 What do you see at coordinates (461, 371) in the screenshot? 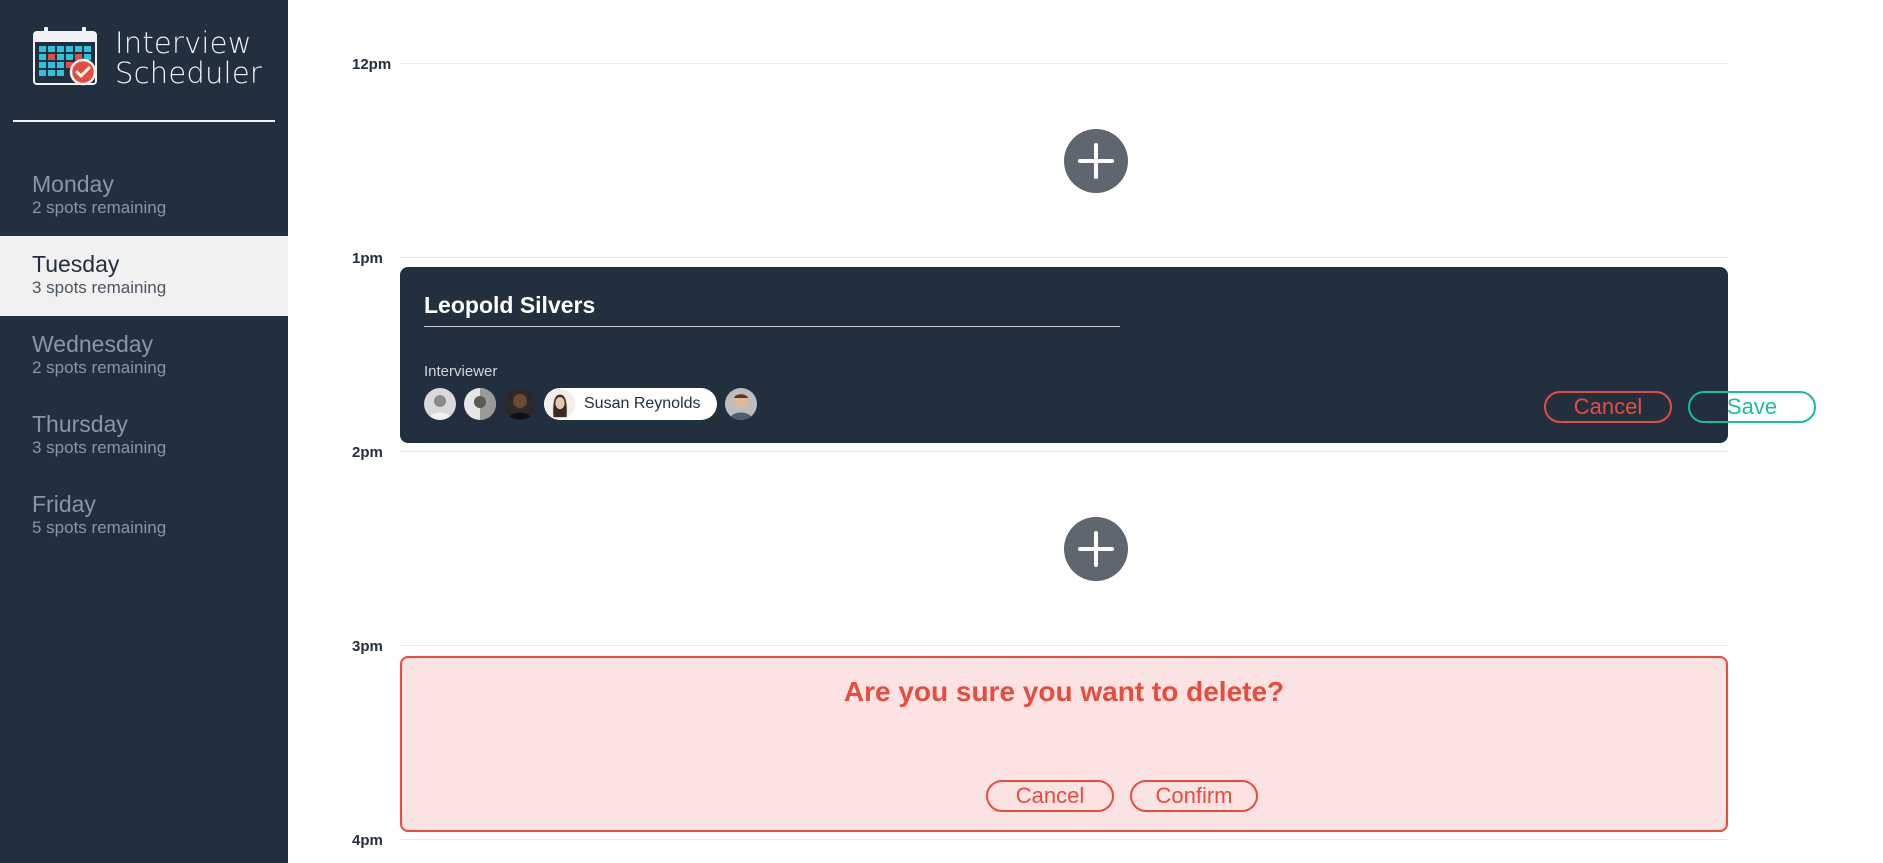
I see `interviewer-label: Interviewer` at bounding box center [461, 371].